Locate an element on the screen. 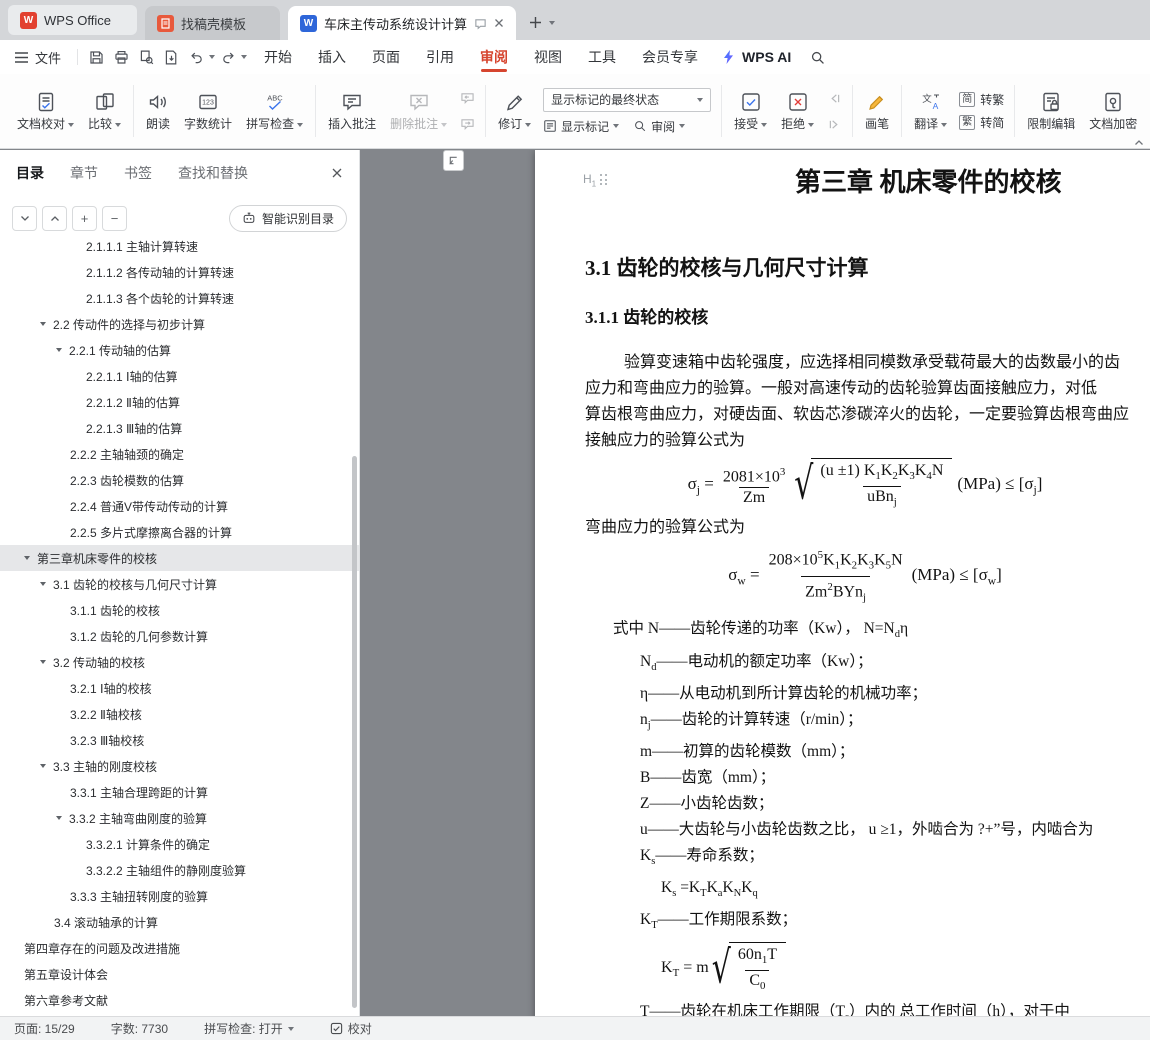  brush-button: 画笔 is located at coordinates (877, 111).